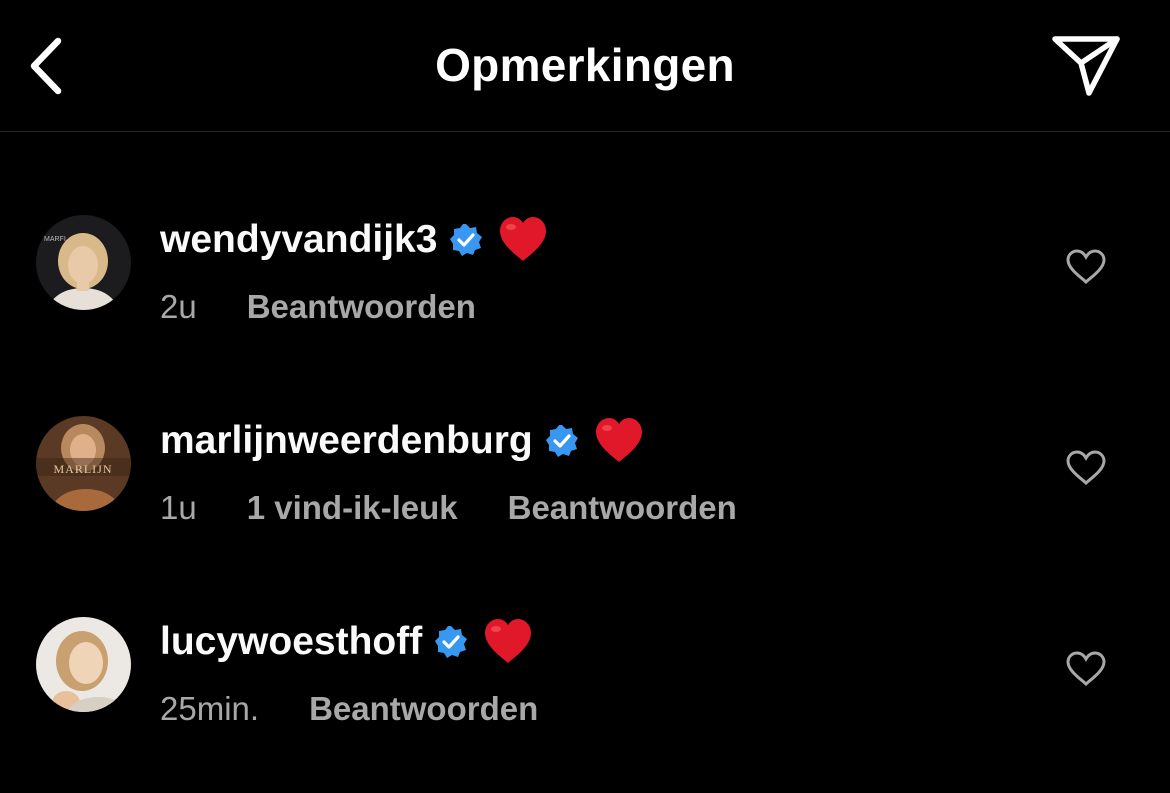 The width and height of the screenshot is (1170, 793). I want to click on comment-meta: 2u Beantwoorden, so click(318, 307).